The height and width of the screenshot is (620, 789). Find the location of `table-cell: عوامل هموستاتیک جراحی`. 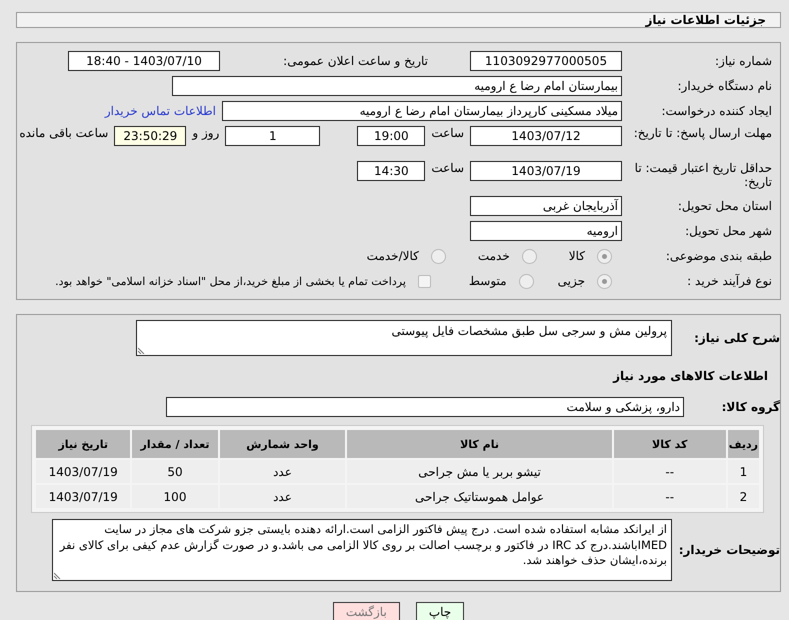

table-cell: عوامل هموستاتیک جراحی is located at coordinates (479, 496).